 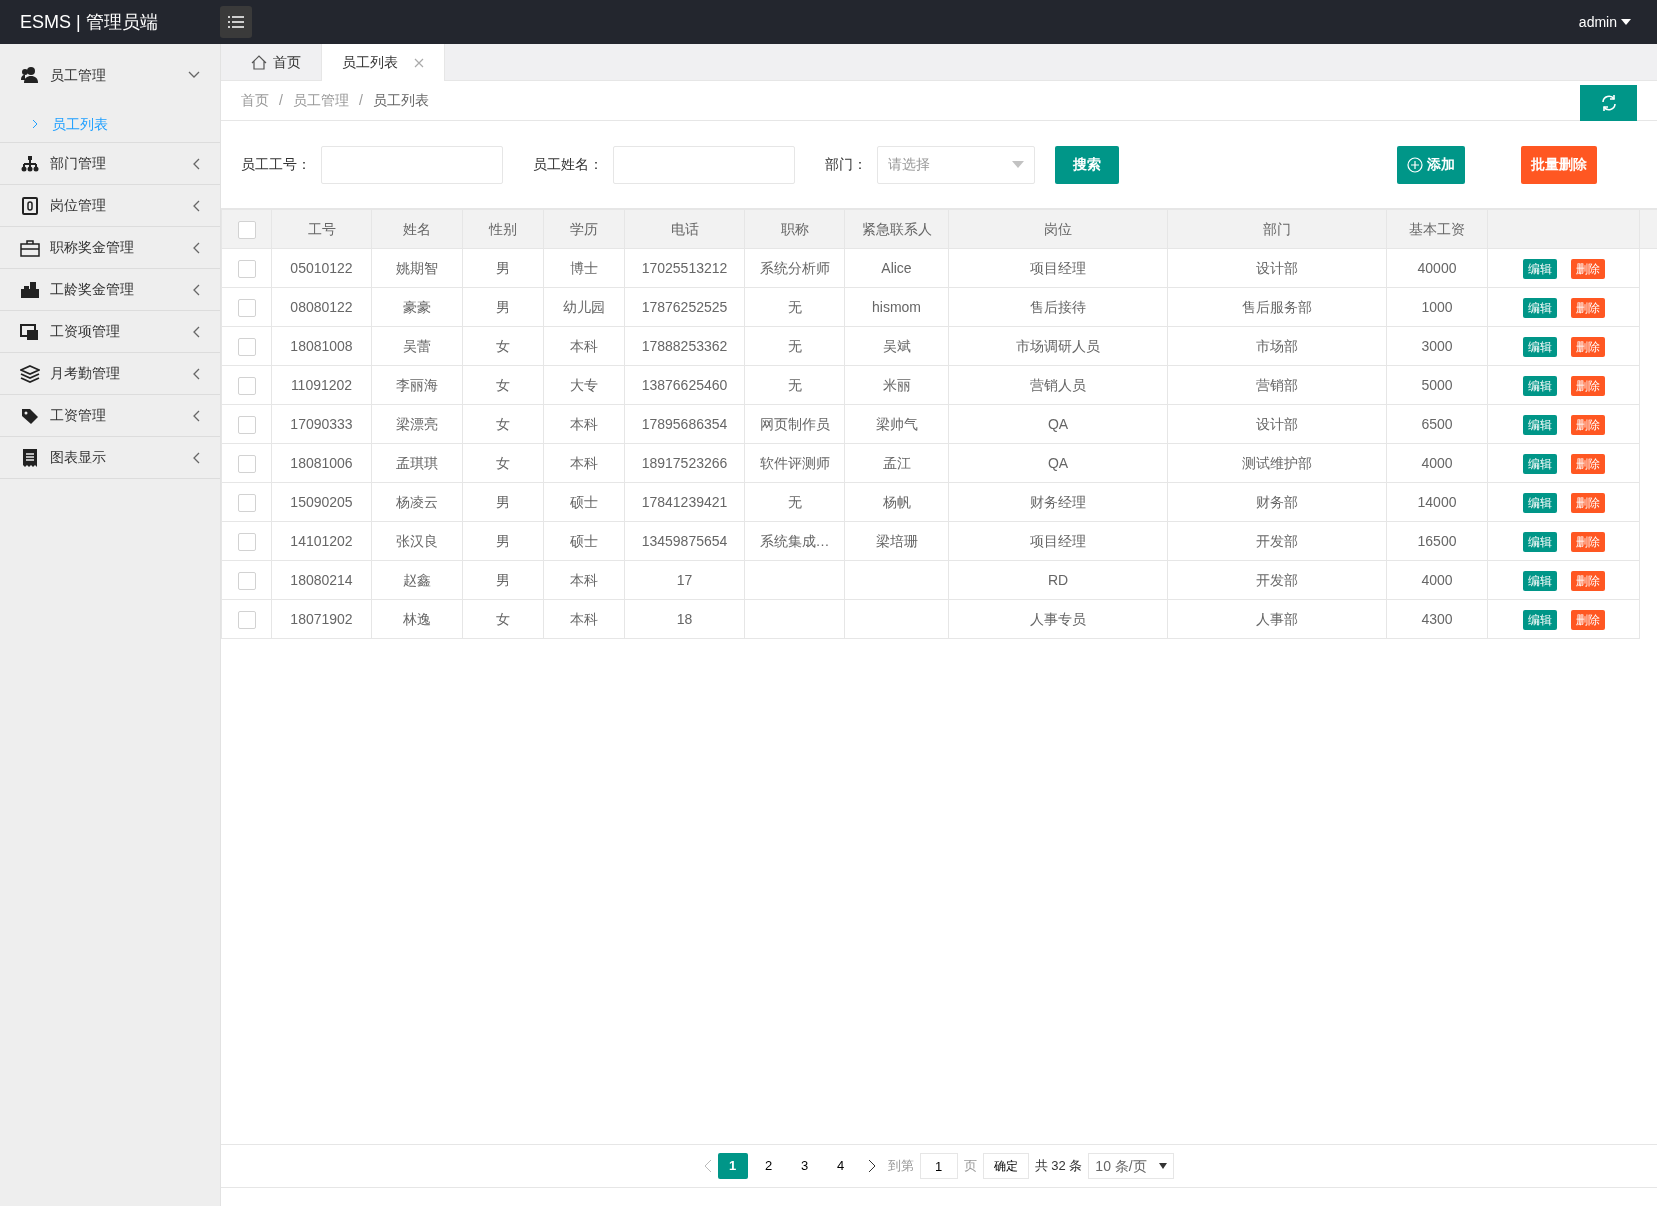 I want to click on sidebar-item: 图表显示, so click(x=110, y=457).